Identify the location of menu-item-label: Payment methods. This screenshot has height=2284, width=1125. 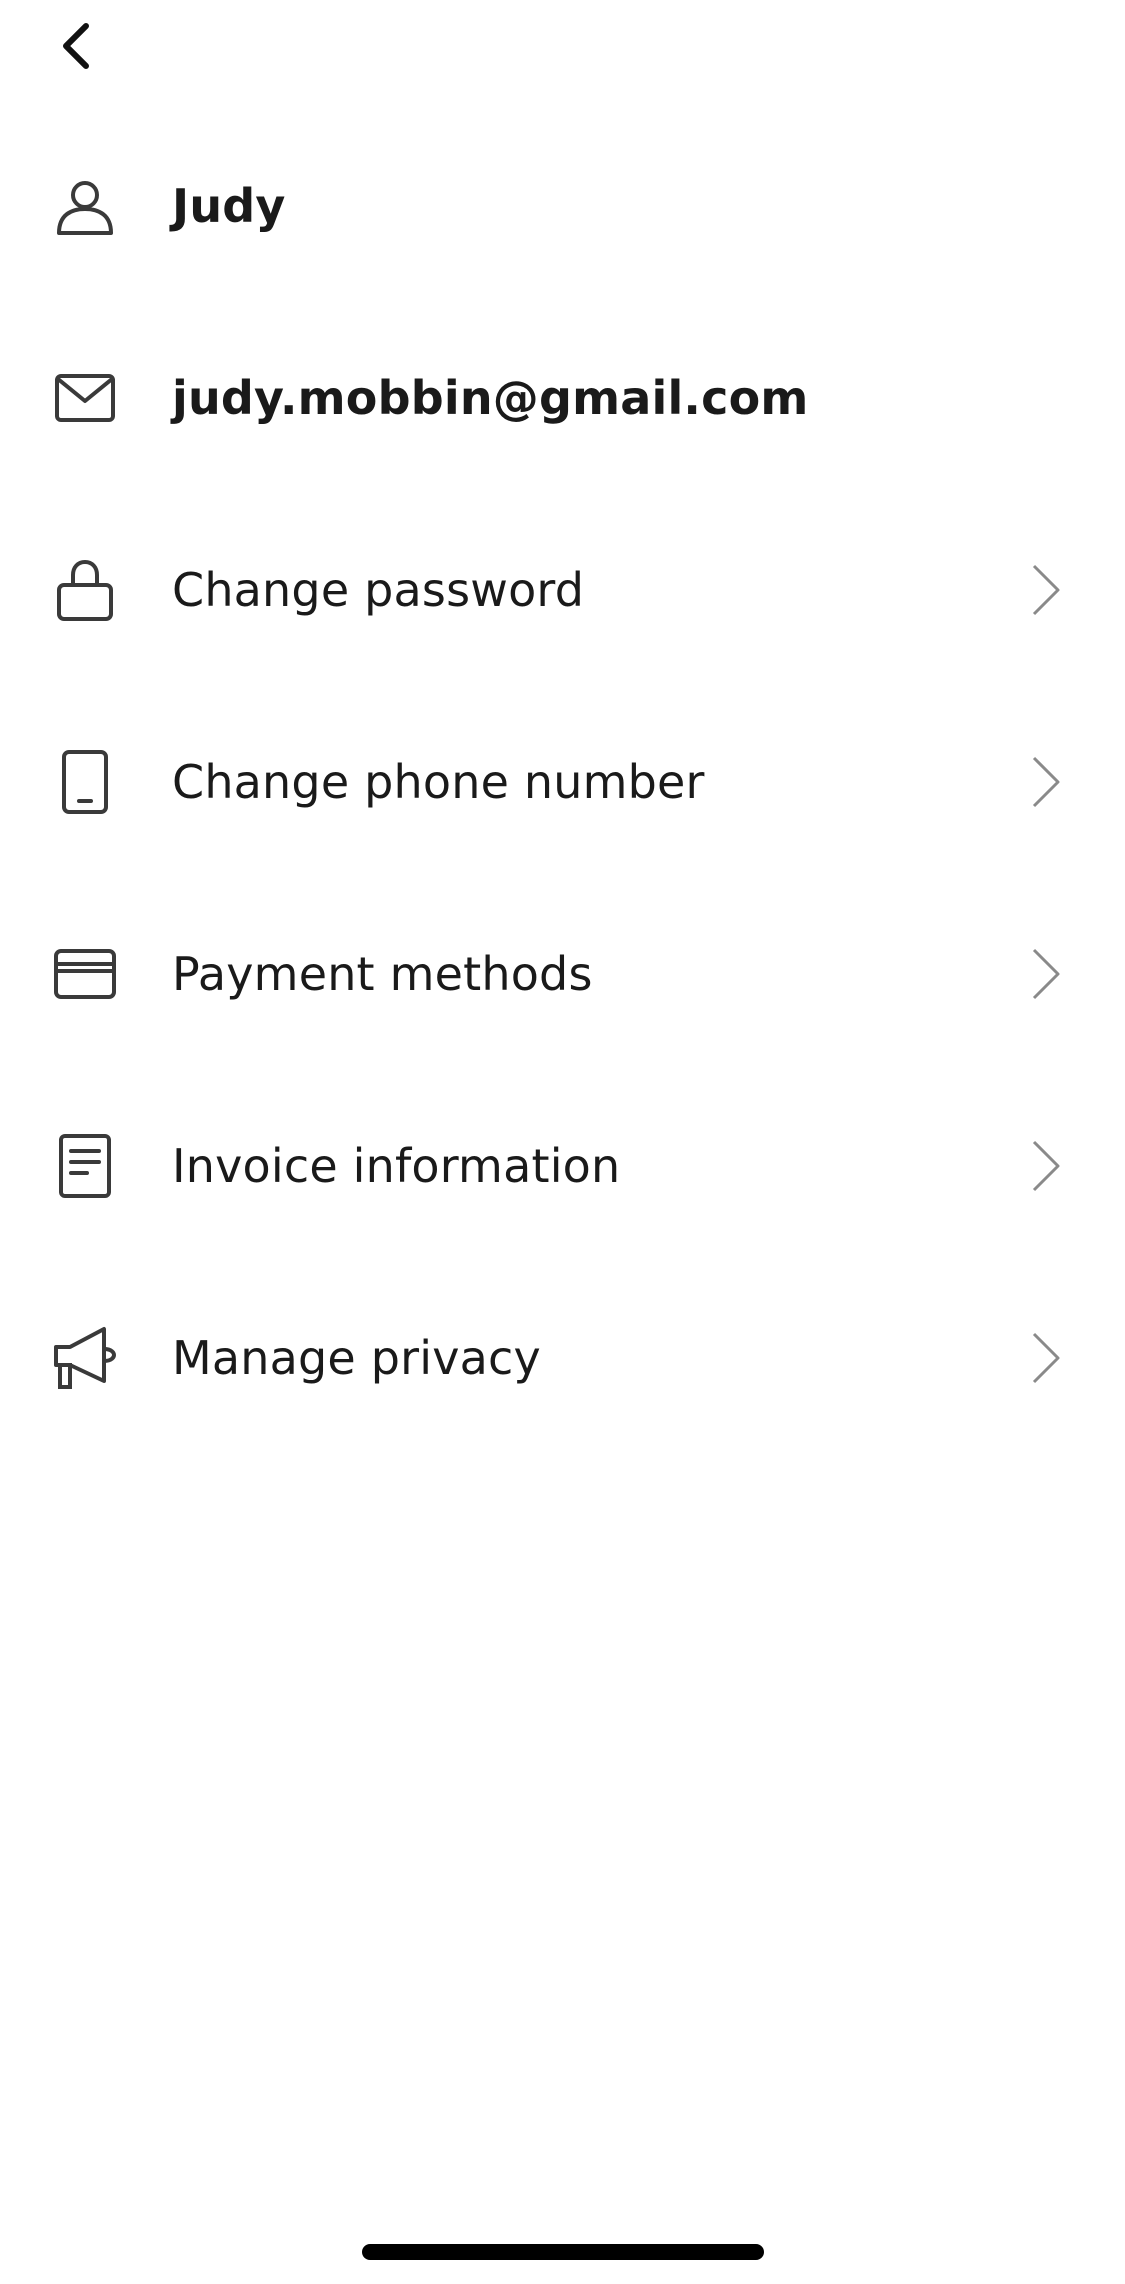
(382, 974).